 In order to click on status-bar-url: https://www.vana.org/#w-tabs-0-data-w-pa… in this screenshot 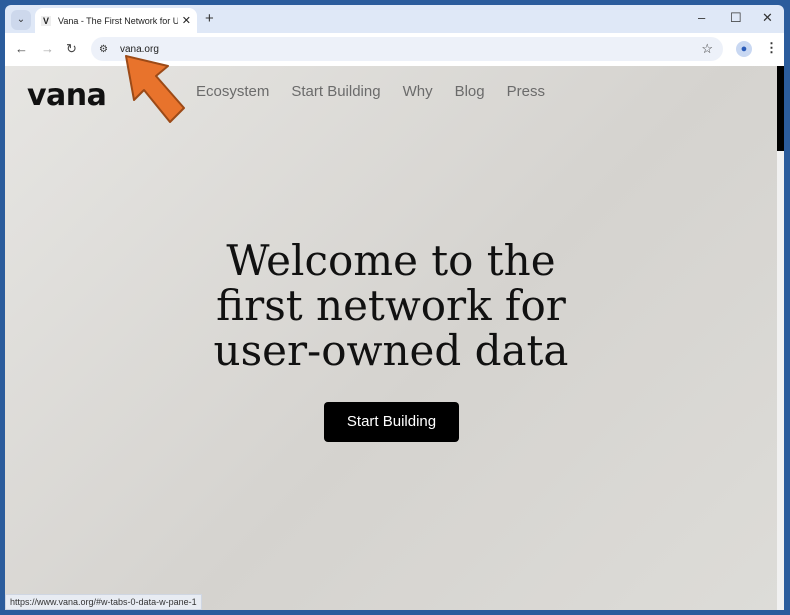, I will do `click(103, 602)`.